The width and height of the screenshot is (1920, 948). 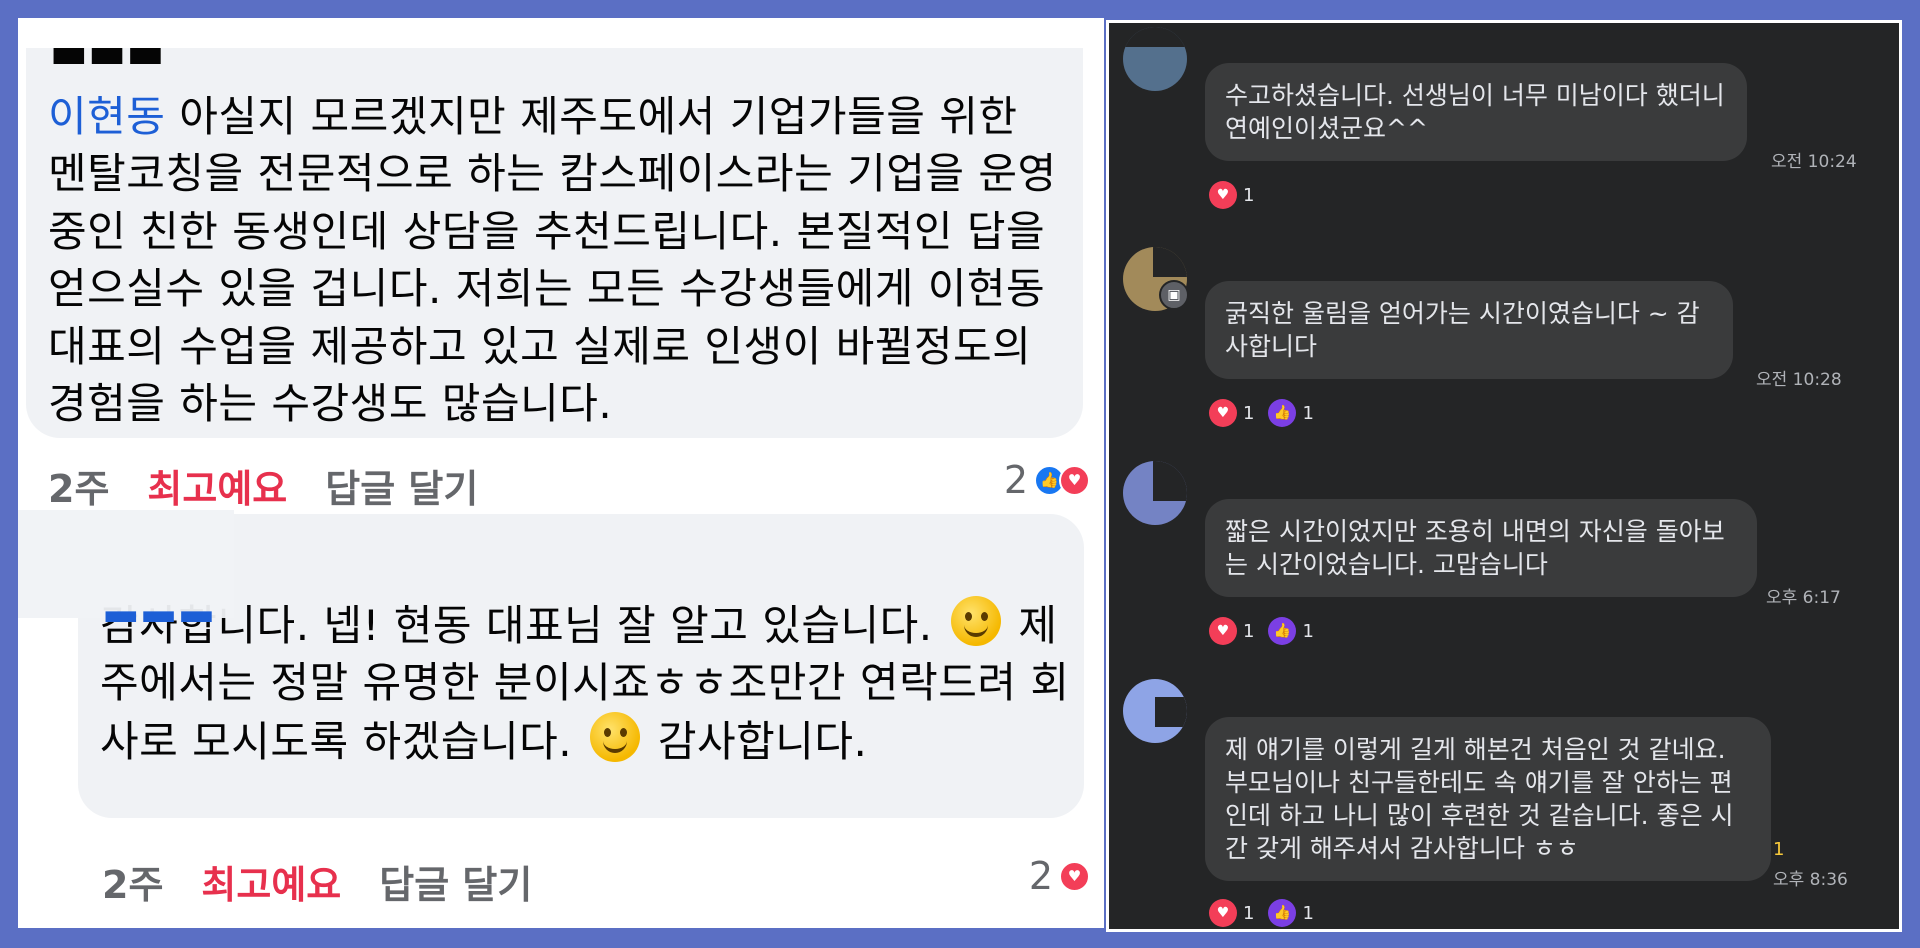 I want to click on message-time: 오전 10:28, so click(x=1799, y=380).